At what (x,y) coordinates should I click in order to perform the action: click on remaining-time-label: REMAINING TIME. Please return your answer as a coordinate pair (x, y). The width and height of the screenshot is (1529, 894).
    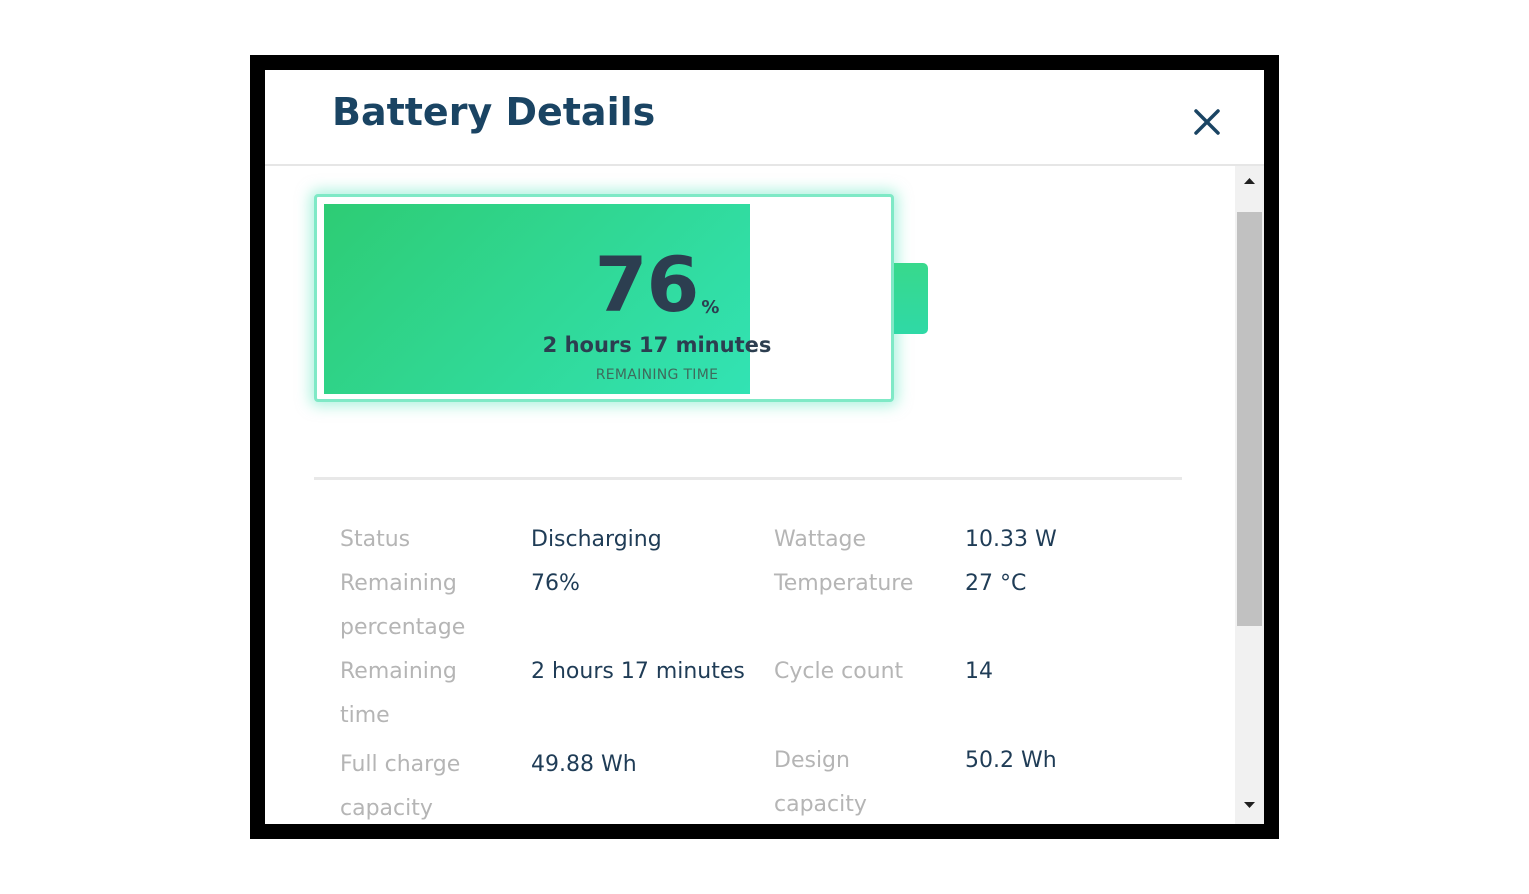
    Looking at the image, I should click on (657, 375).